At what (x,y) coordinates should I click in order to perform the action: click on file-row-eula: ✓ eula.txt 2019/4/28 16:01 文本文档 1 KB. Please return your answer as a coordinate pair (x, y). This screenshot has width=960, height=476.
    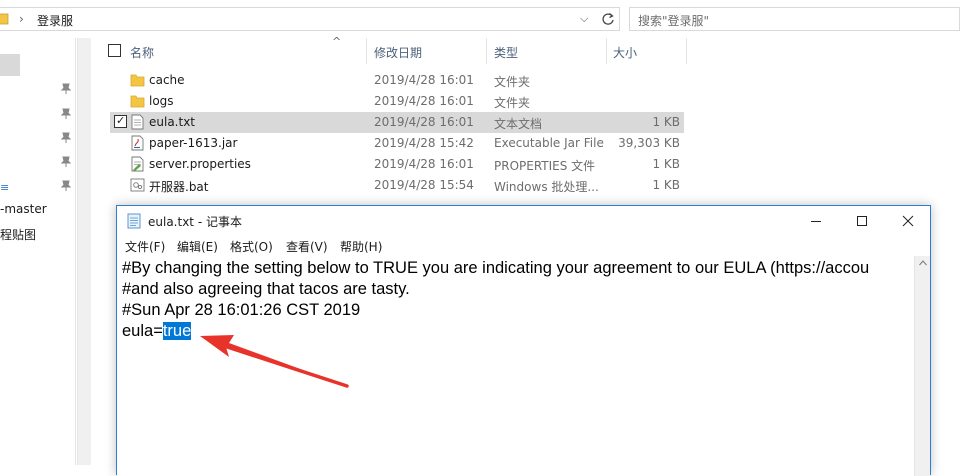
    Looking at the image, I should click on (397, 122).